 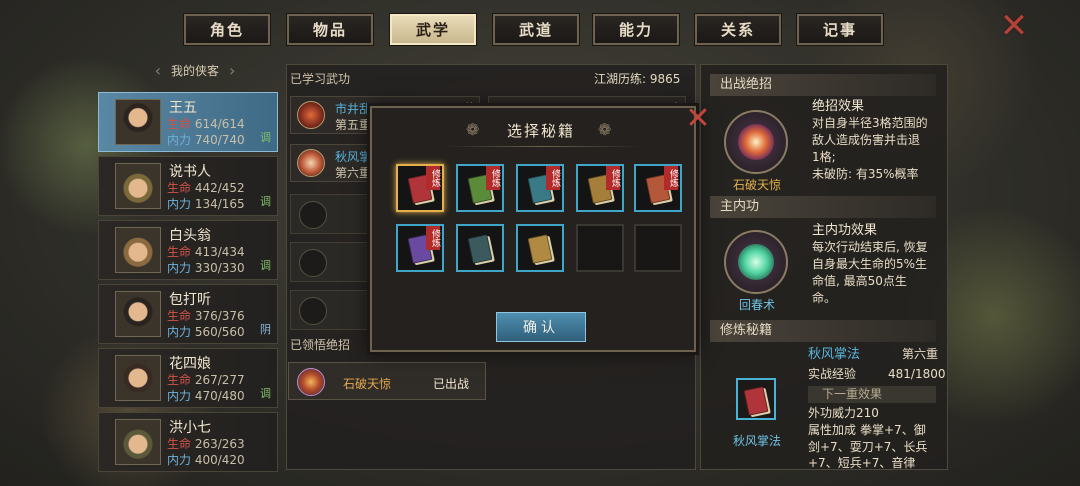 What do you see at coordinates (219, 124) in the screenshot?
I see `hp-value: 614/614` at bounding box center [219, 124].